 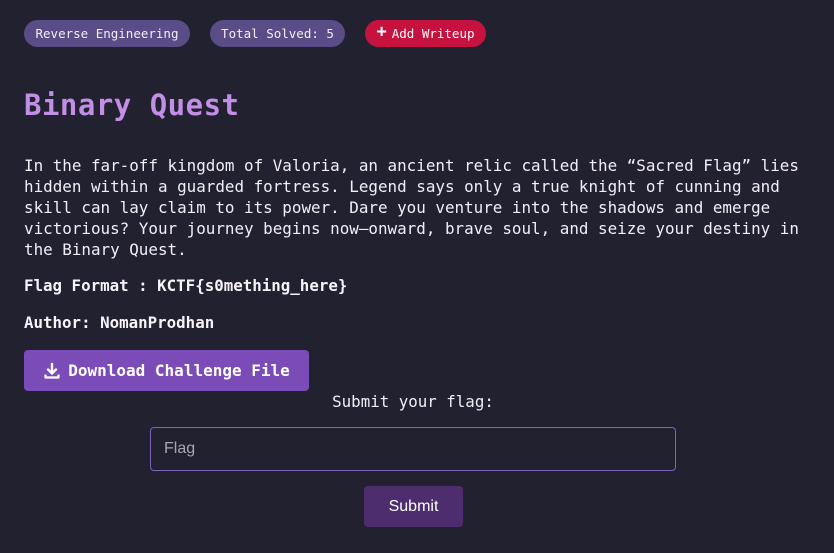 I want to click on solved-count-badge: Total Solved: 5, so click(x=277, y=33).